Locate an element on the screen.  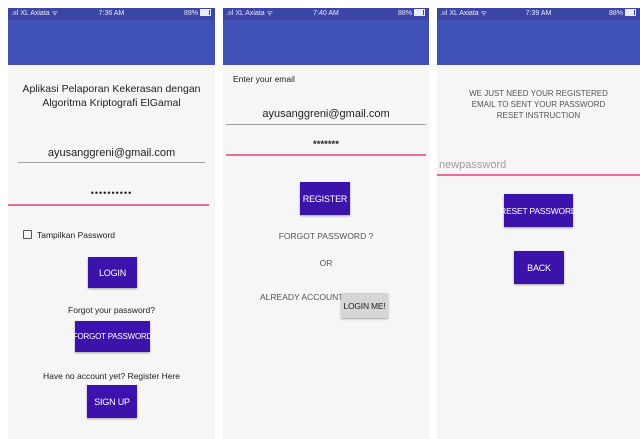
login-button: LOGIN is located at coordinates (112, 272).